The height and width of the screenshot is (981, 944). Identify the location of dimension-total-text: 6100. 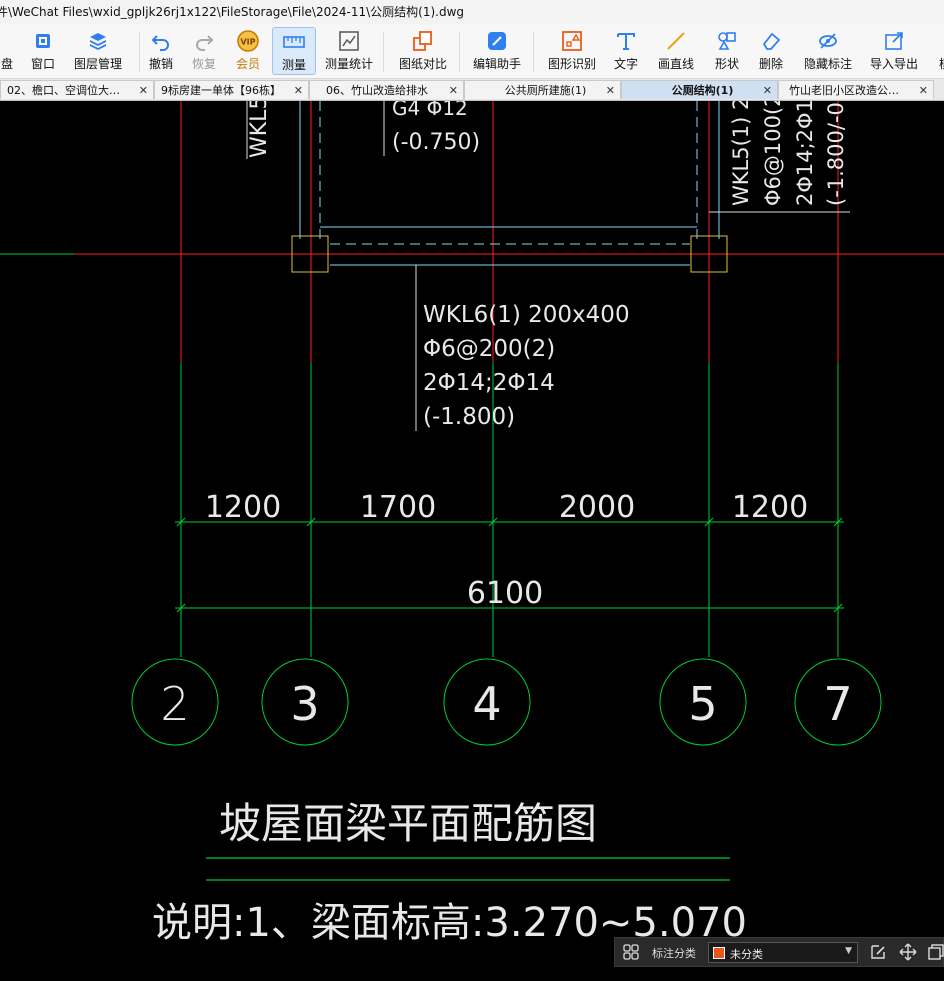
(505, 593).